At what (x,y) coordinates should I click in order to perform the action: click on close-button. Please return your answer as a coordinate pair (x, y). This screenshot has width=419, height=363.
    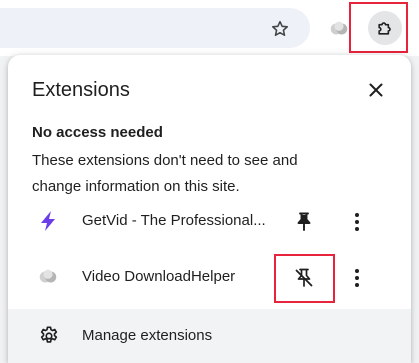
    Looking at the image, I should click on (376, 90).